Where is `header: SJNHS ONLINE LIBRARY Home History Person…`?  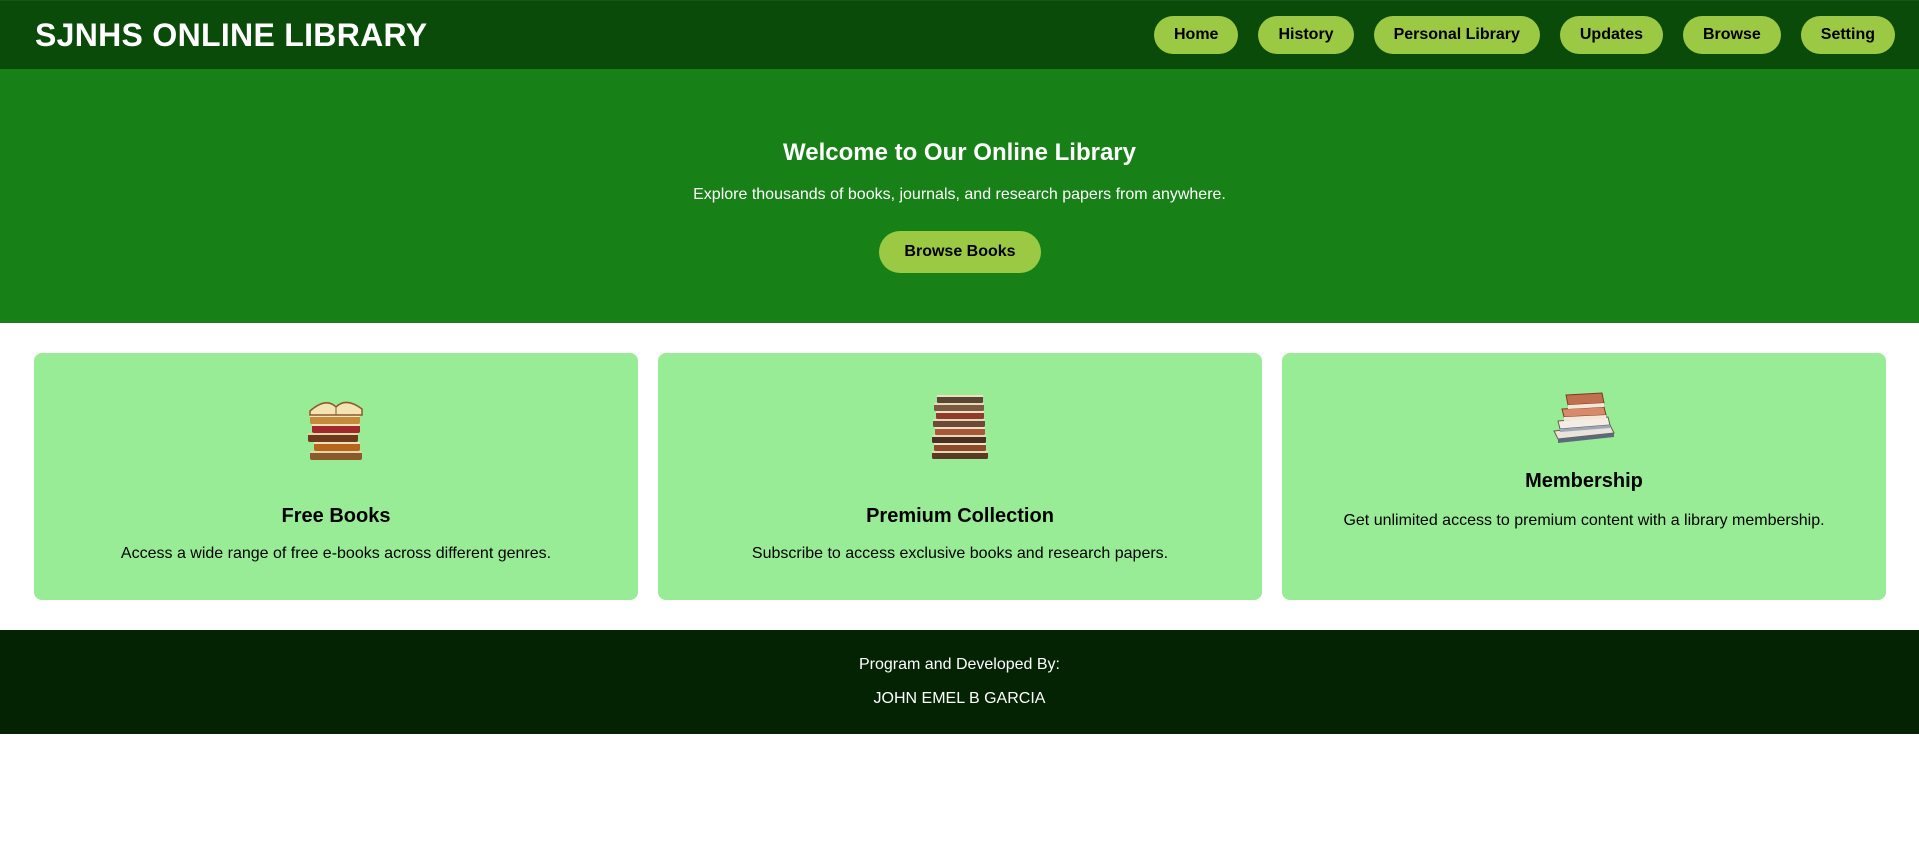 header: SJNHS ONLINE LIBRARY Home History Person… is located at coordinates (959, 34).